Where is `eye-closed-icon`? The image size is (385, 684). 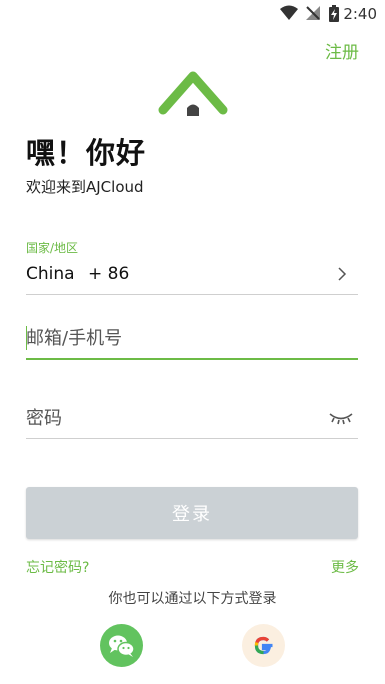
eye-closed-icon is located at coordinates (341, 417).